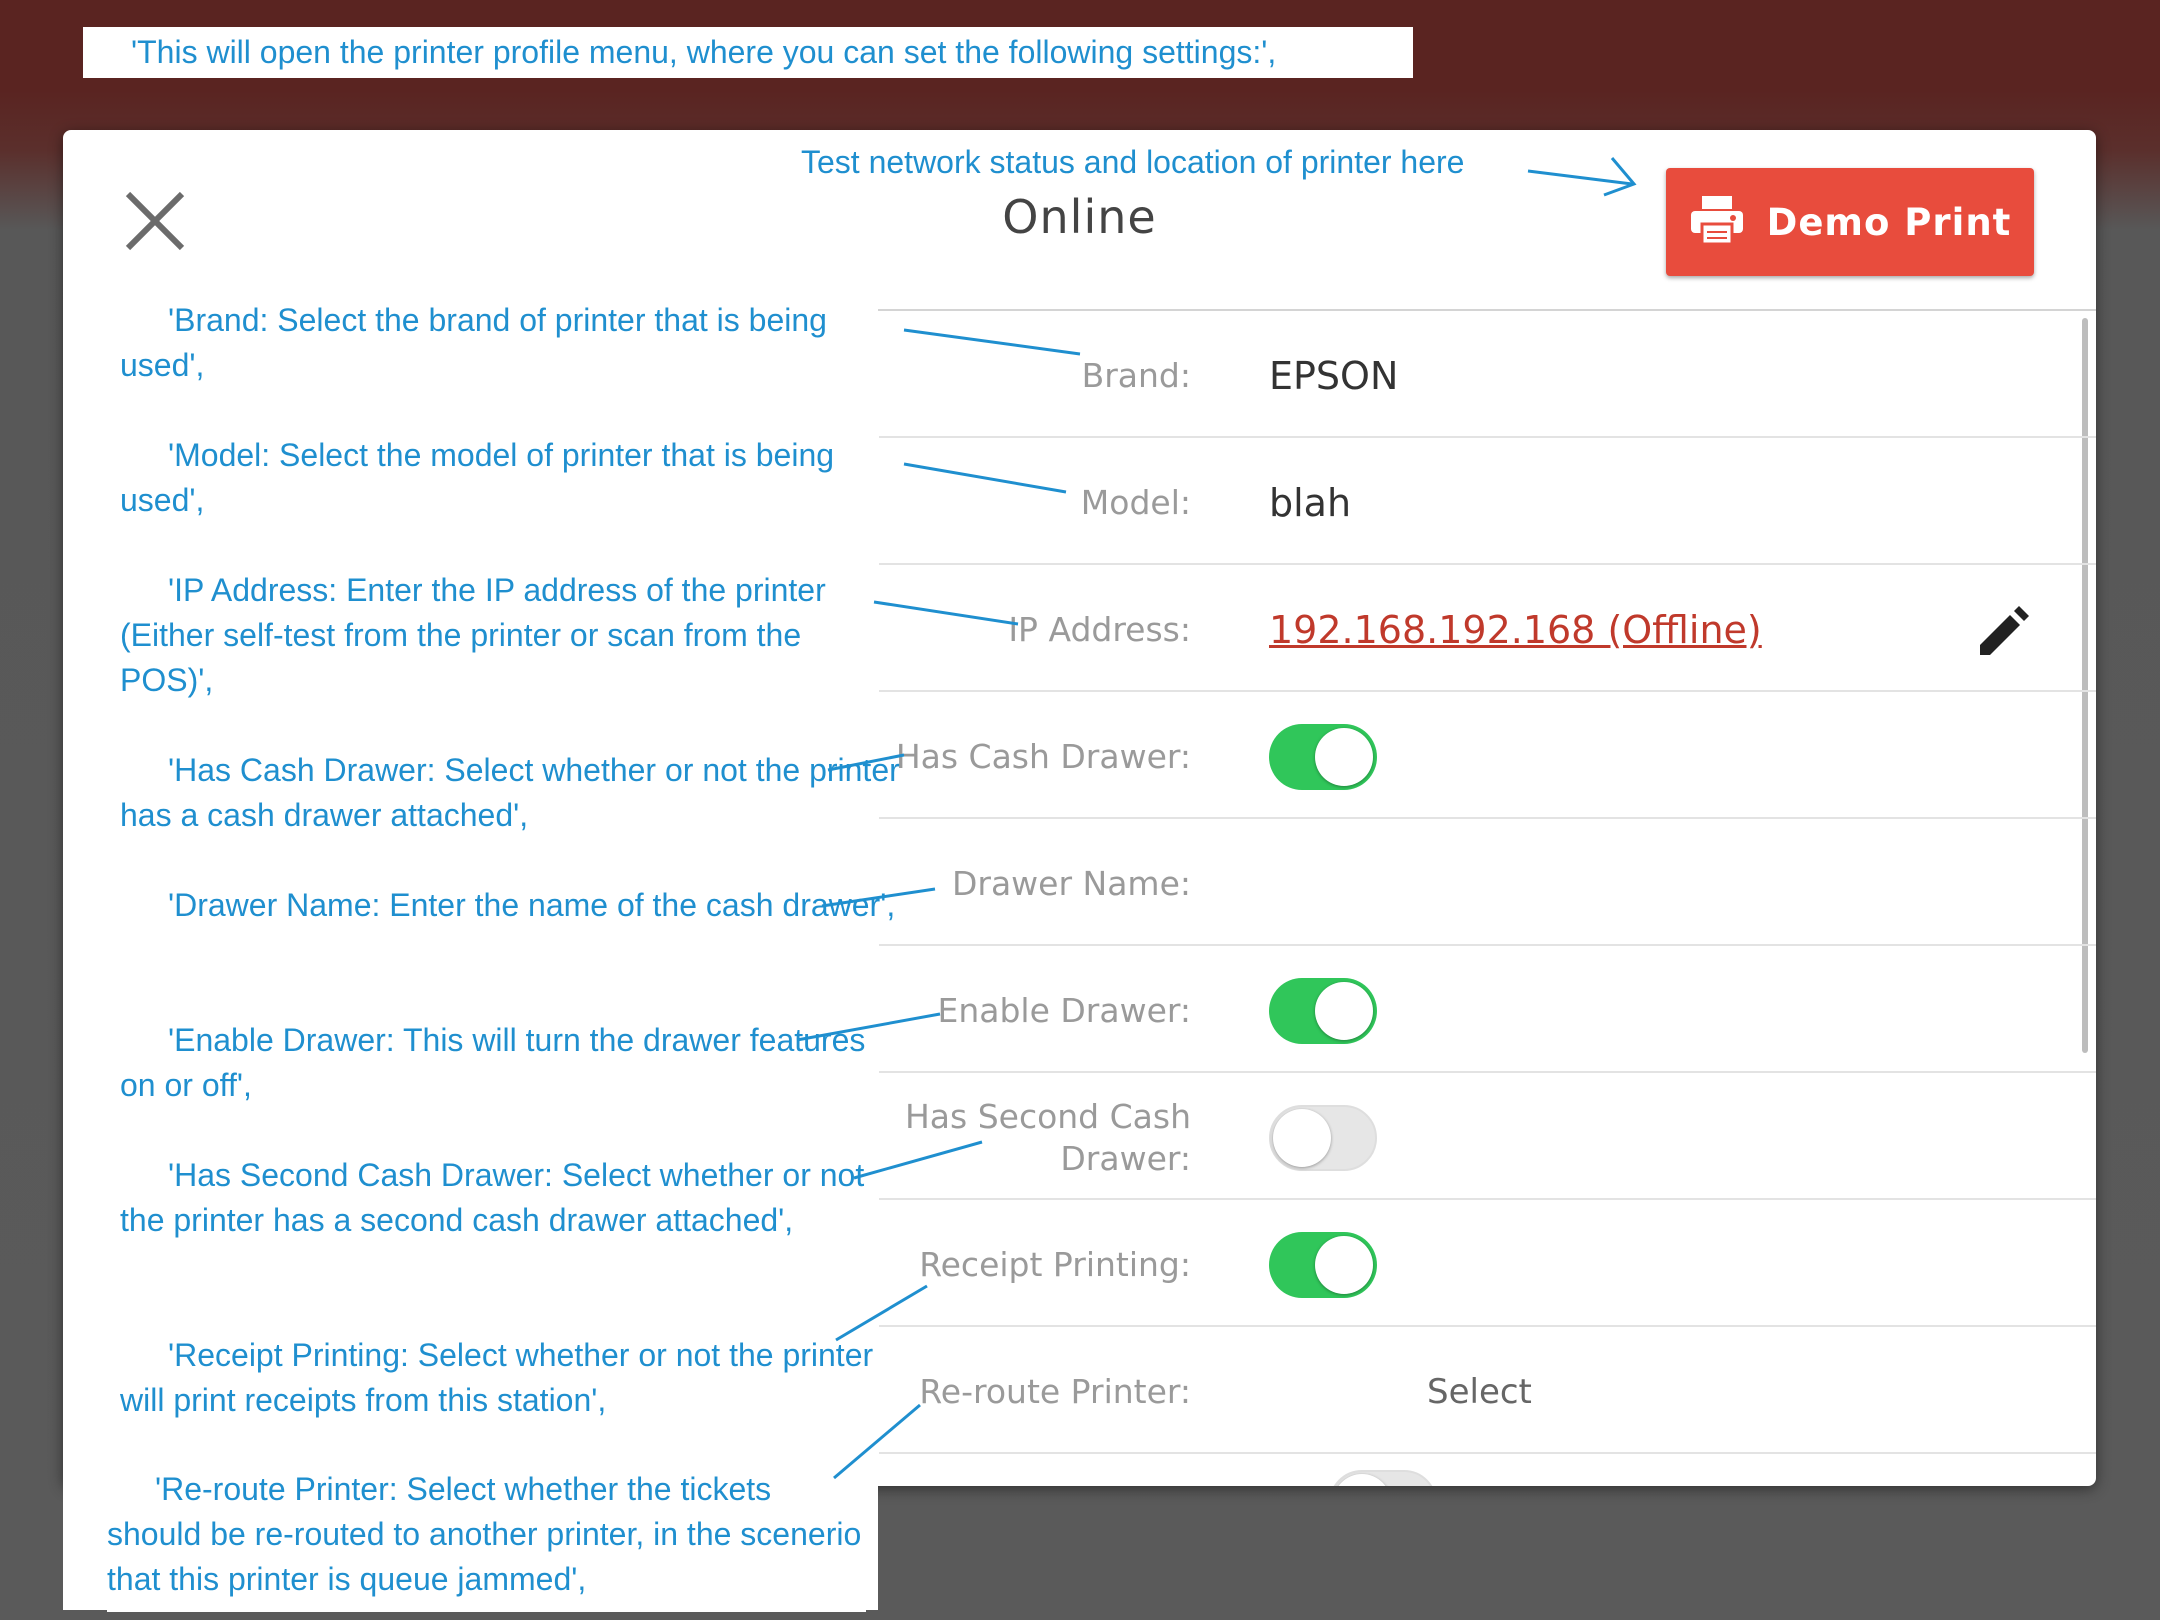 The width and height of the screenshot is (2160, 1620). Describe the element at coordinates (1043, 756) in the screenshot. I see `has-cash-drawer-label: Has Cash Drawer:` at that location.